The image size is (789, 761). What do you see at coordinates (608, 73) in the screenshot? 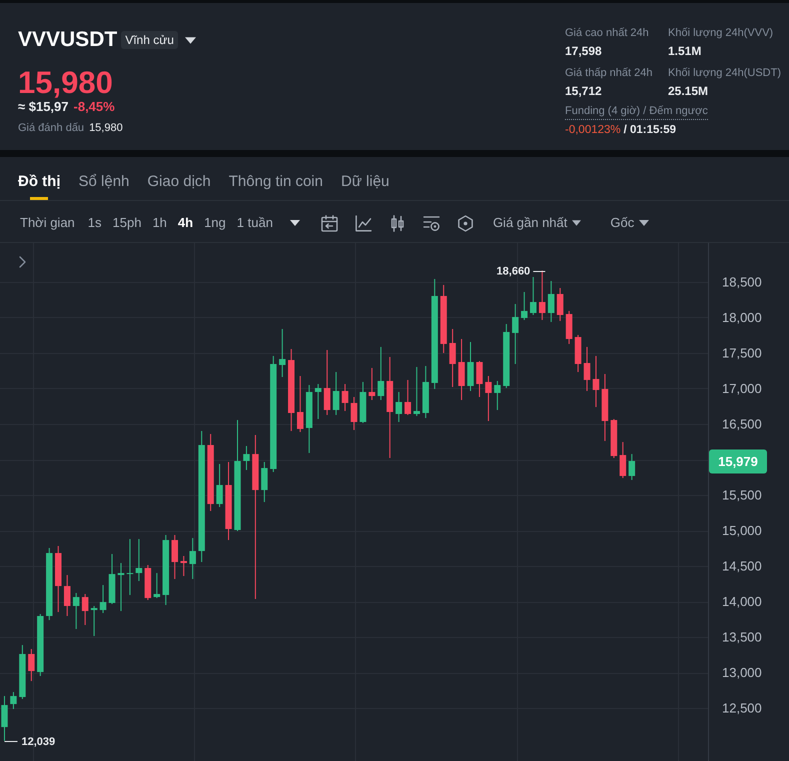
I see `stat-label: Giá thấp nhất 24h` at bounding box center [608, 73].